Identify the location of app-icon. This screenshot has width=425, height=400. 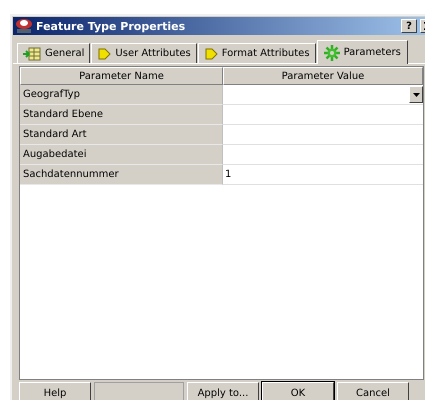
(24, 26).